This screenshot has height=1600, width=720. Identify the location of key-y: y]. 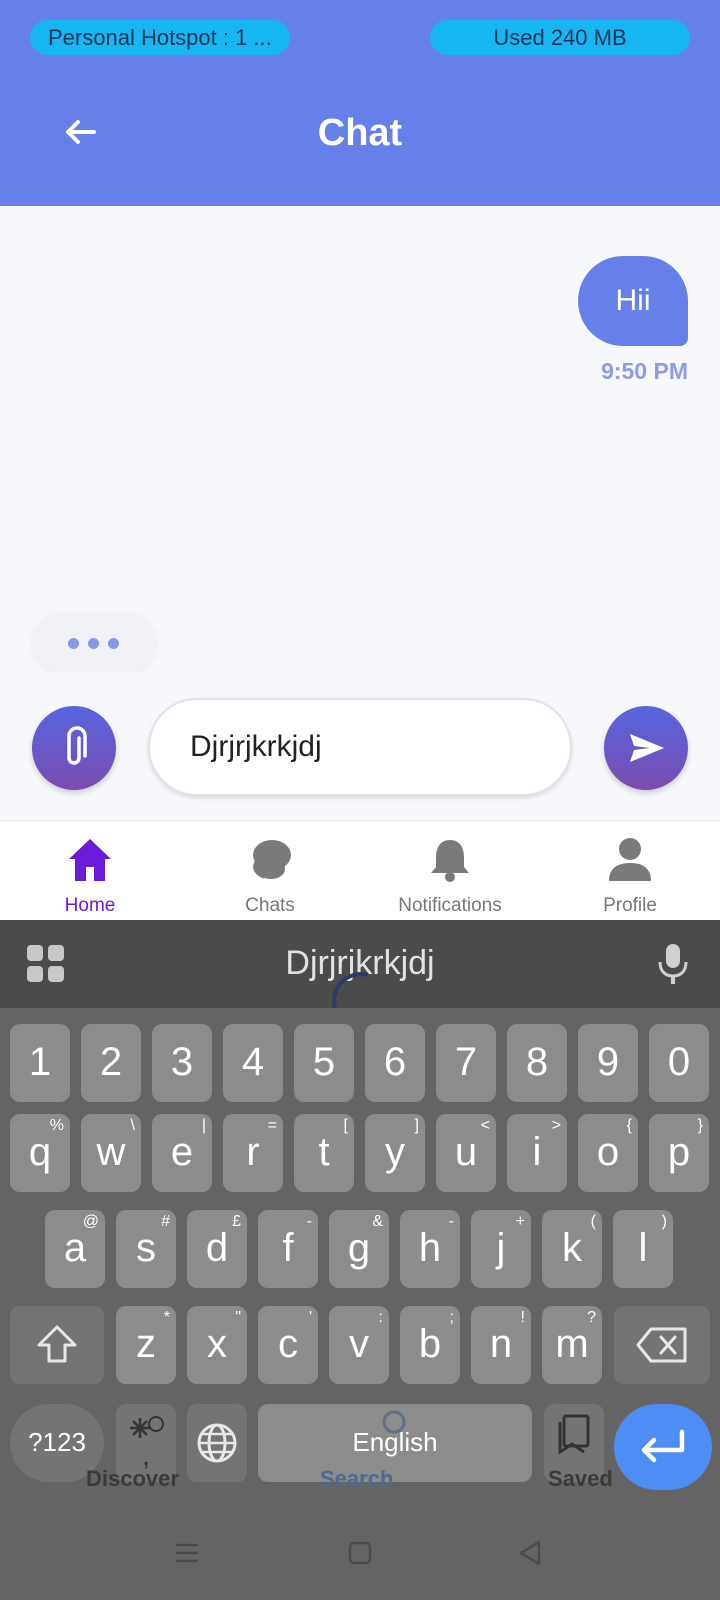
(395, 1153).